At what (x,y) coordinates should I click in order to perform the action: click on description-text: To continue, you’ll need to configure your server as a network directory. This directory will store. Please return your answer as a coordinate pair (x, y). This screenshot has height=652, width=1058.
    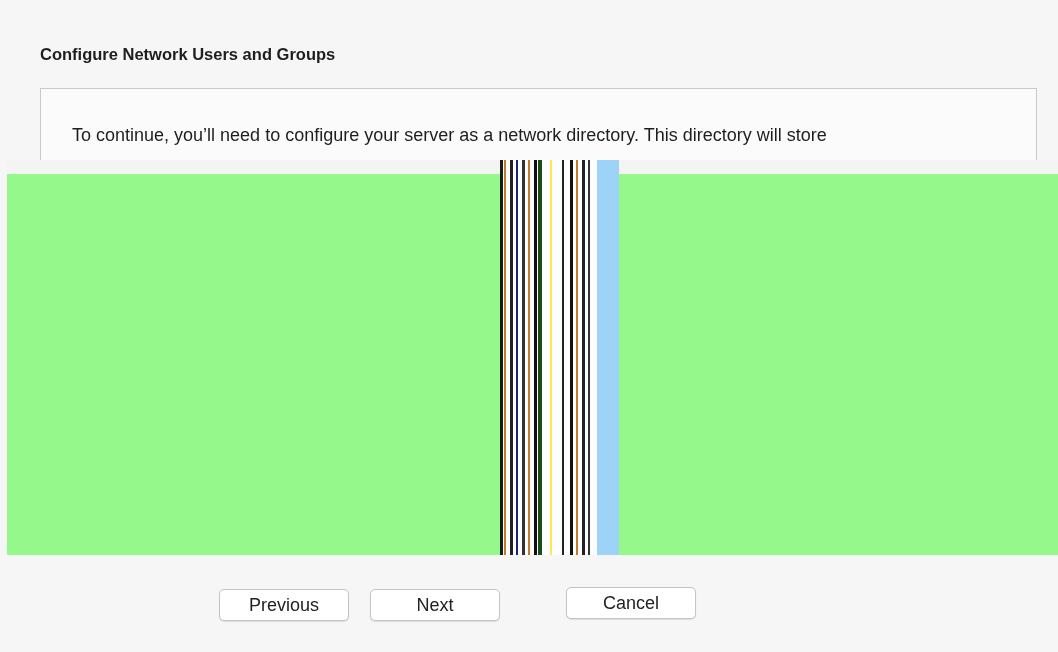
    Looking at the image, I should click on (450, 135).